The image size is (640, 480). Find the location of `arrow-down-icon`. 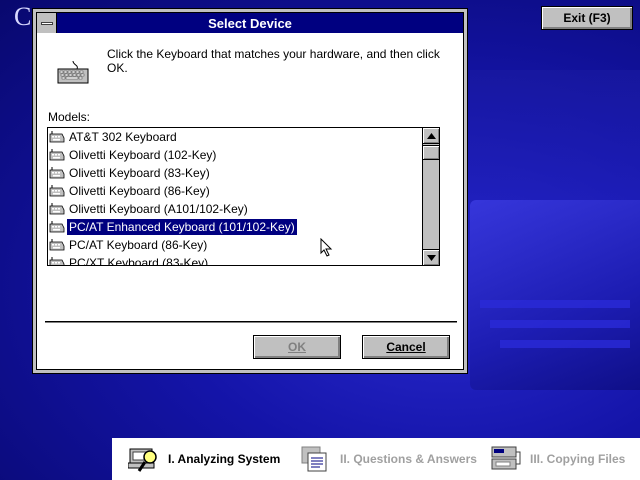

arrow-down-icon is located at coordinates (431, 257).